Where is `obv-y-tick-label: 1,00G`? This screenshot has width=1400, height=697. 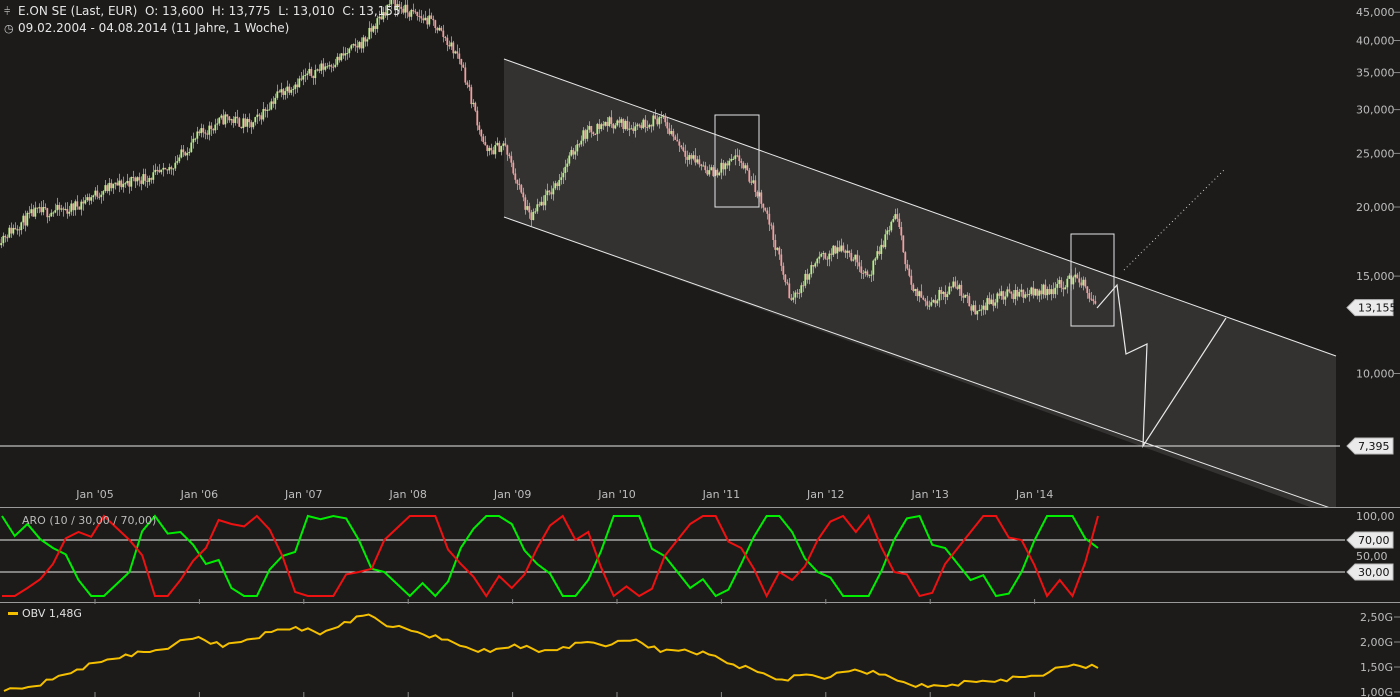 obv-y-tick-label: 1,00G is located at coordinates (1376, 691).